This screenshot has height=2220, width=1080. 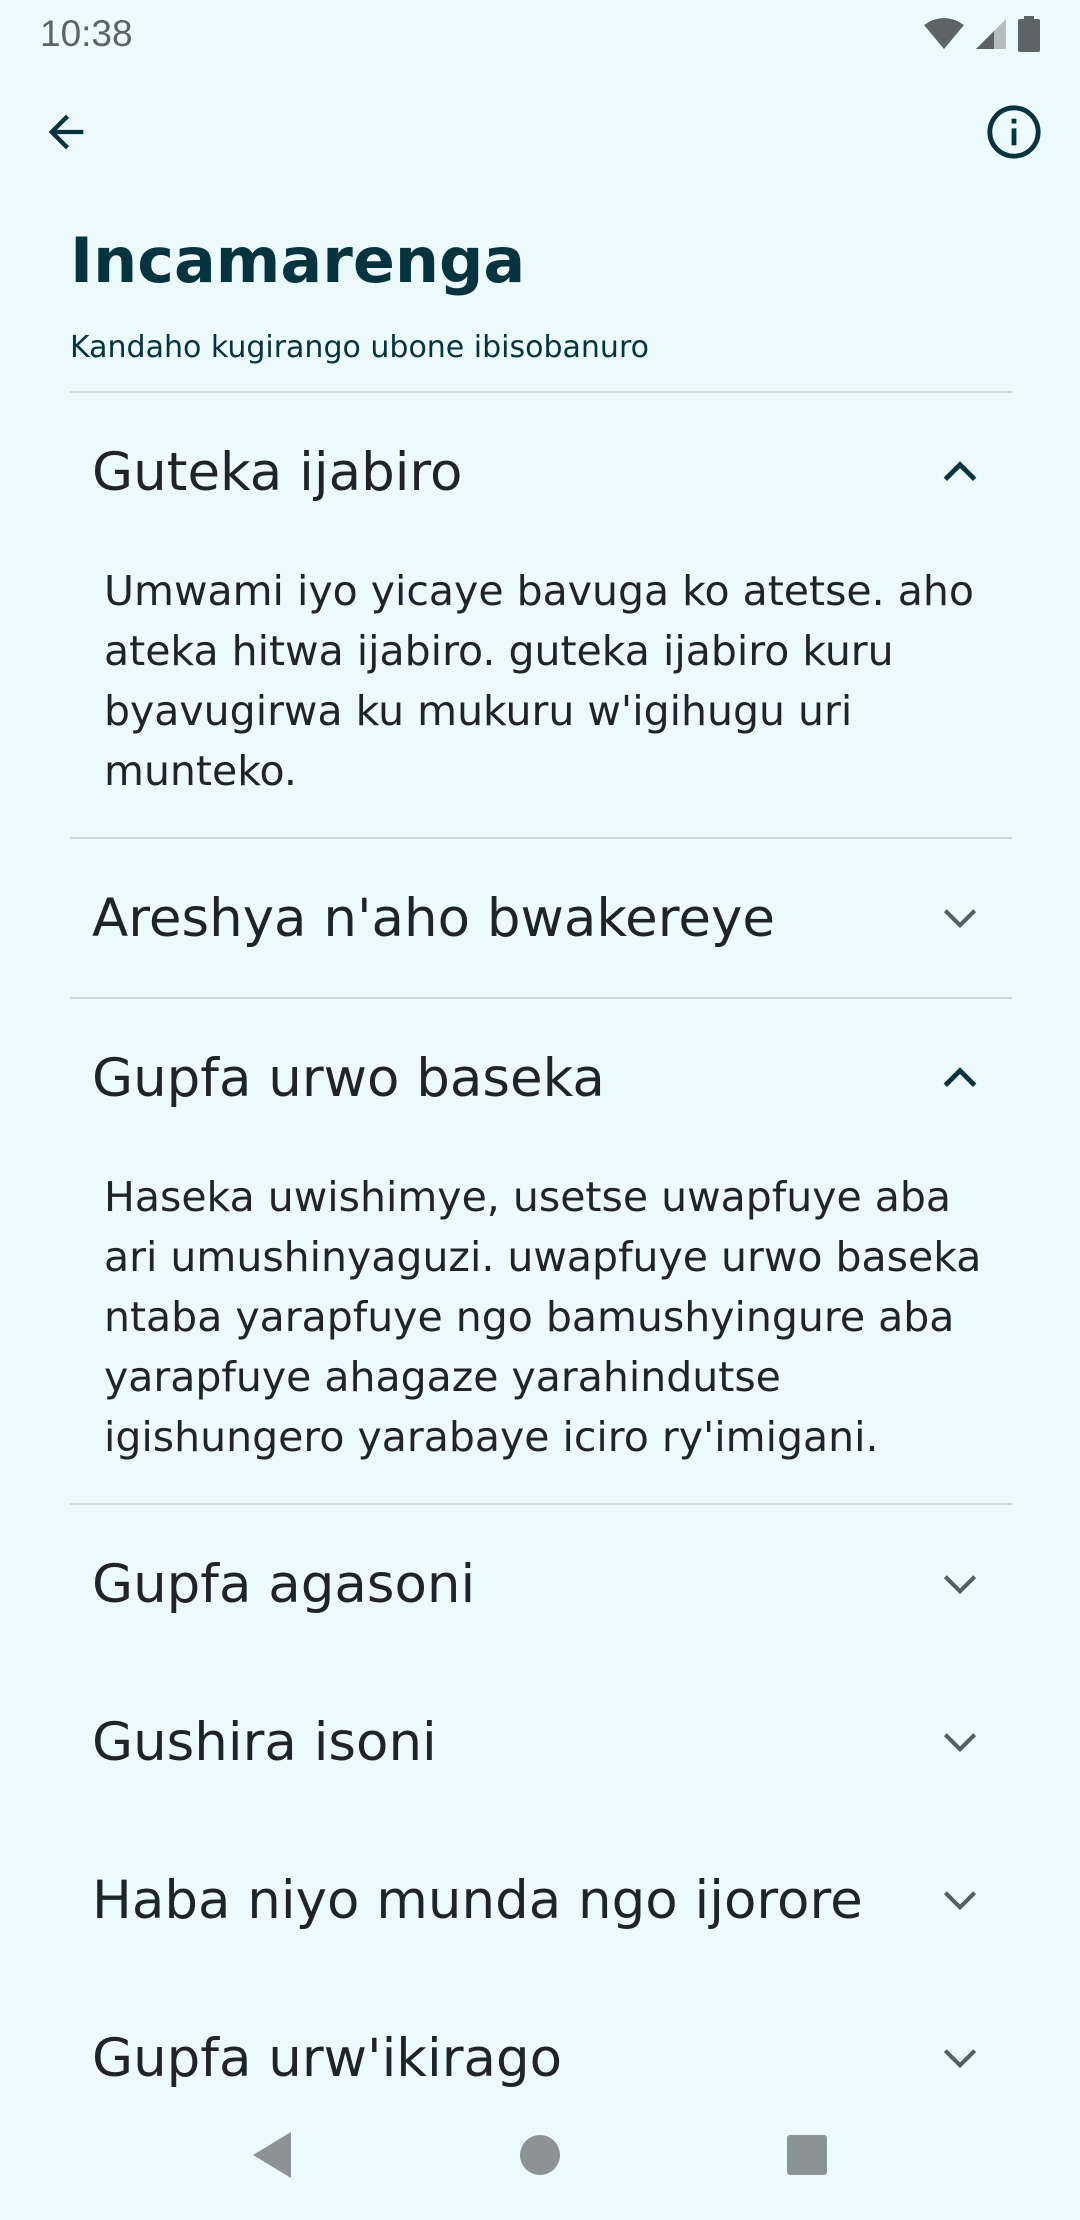 I want to click on list-item: Areshya n'aho bwakereye, so click(x=541, y=917).